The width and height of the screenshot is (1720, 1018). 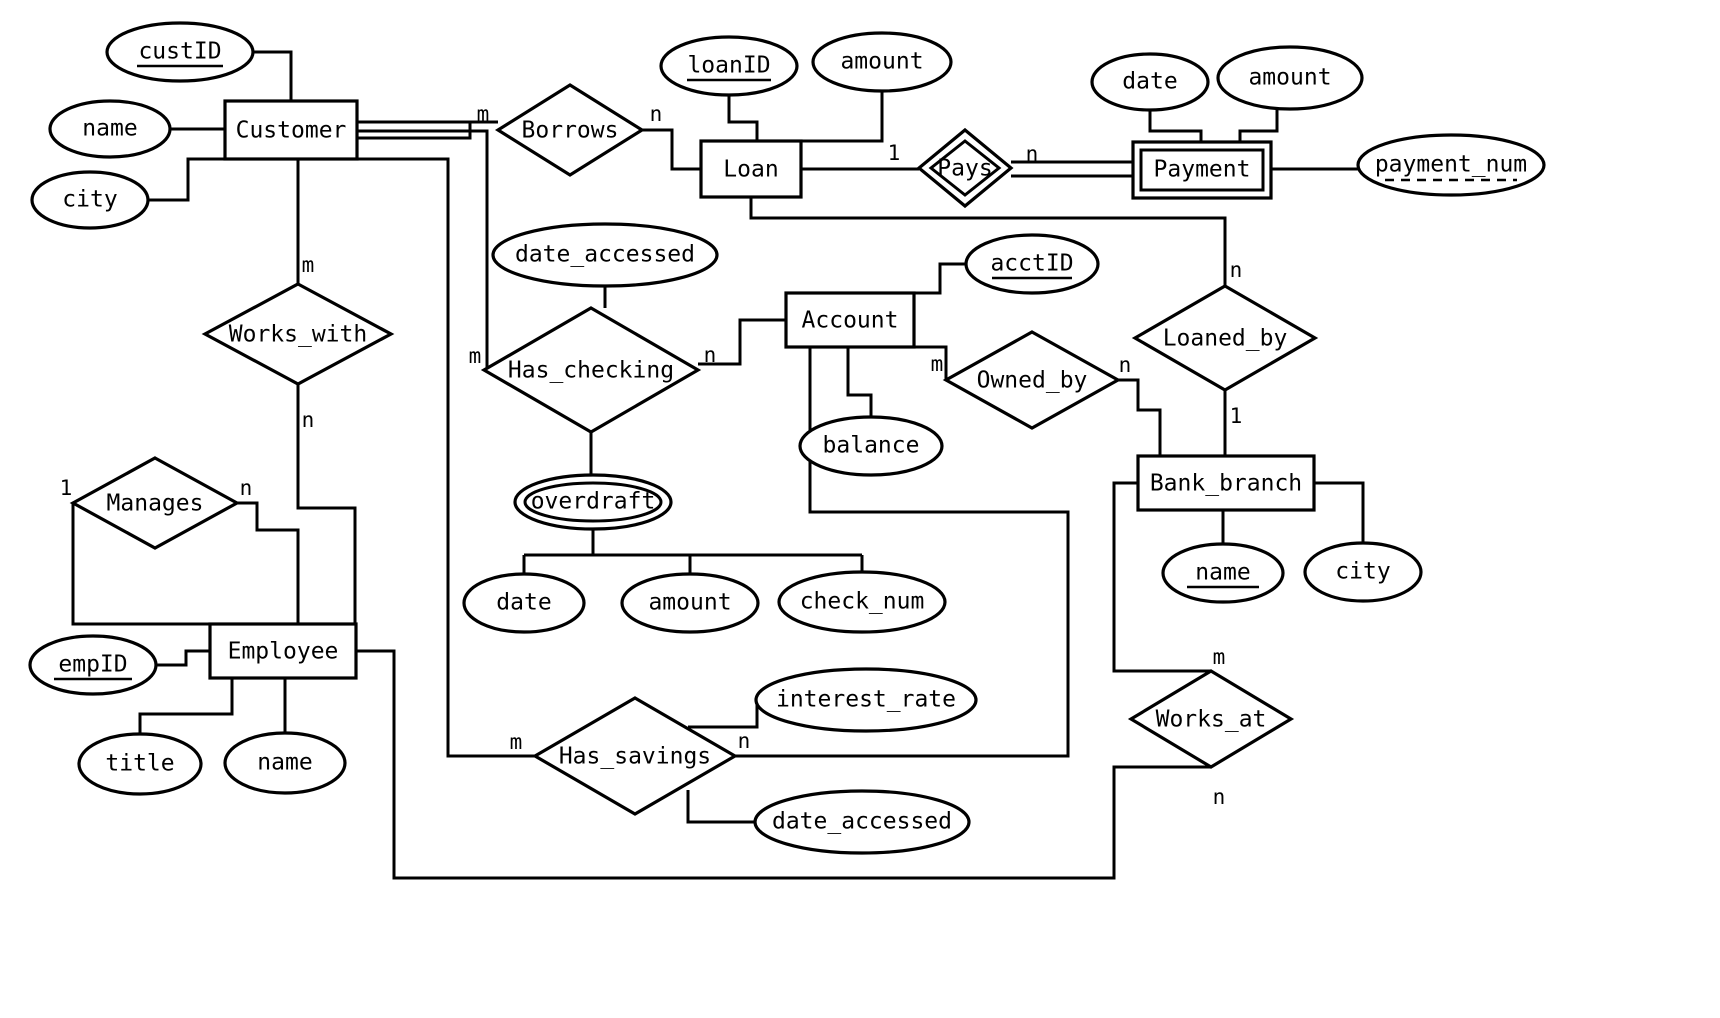 I want to click on attribute-employee-name: name, so click(x=285, y=763).